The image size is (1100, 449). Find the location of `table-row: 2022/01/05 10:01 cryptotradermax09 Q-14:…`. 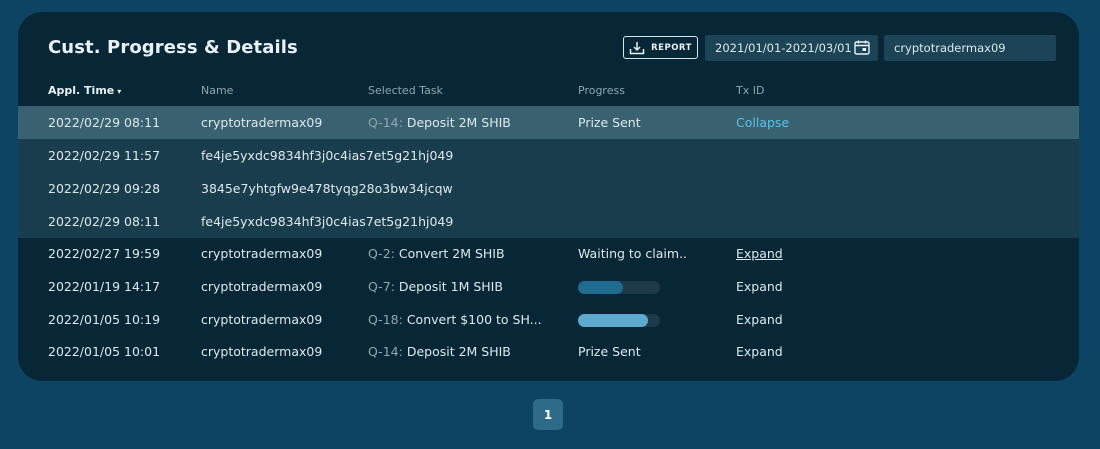

table-row: 2022/01/05 10:01 cryptotradermax09 Q-14:… is located at coordinates (548, 351).